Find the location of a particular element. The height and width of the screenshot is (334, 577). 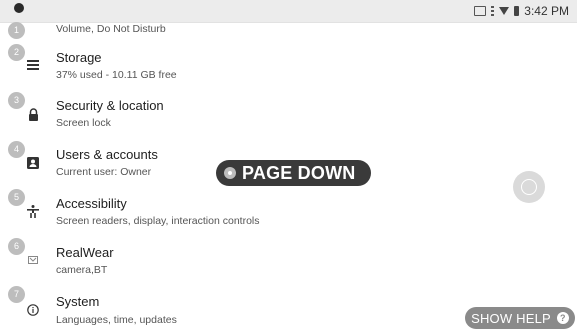

settings-item-security: 3 Security & location Screen lock is located at coordinates (288, 116).